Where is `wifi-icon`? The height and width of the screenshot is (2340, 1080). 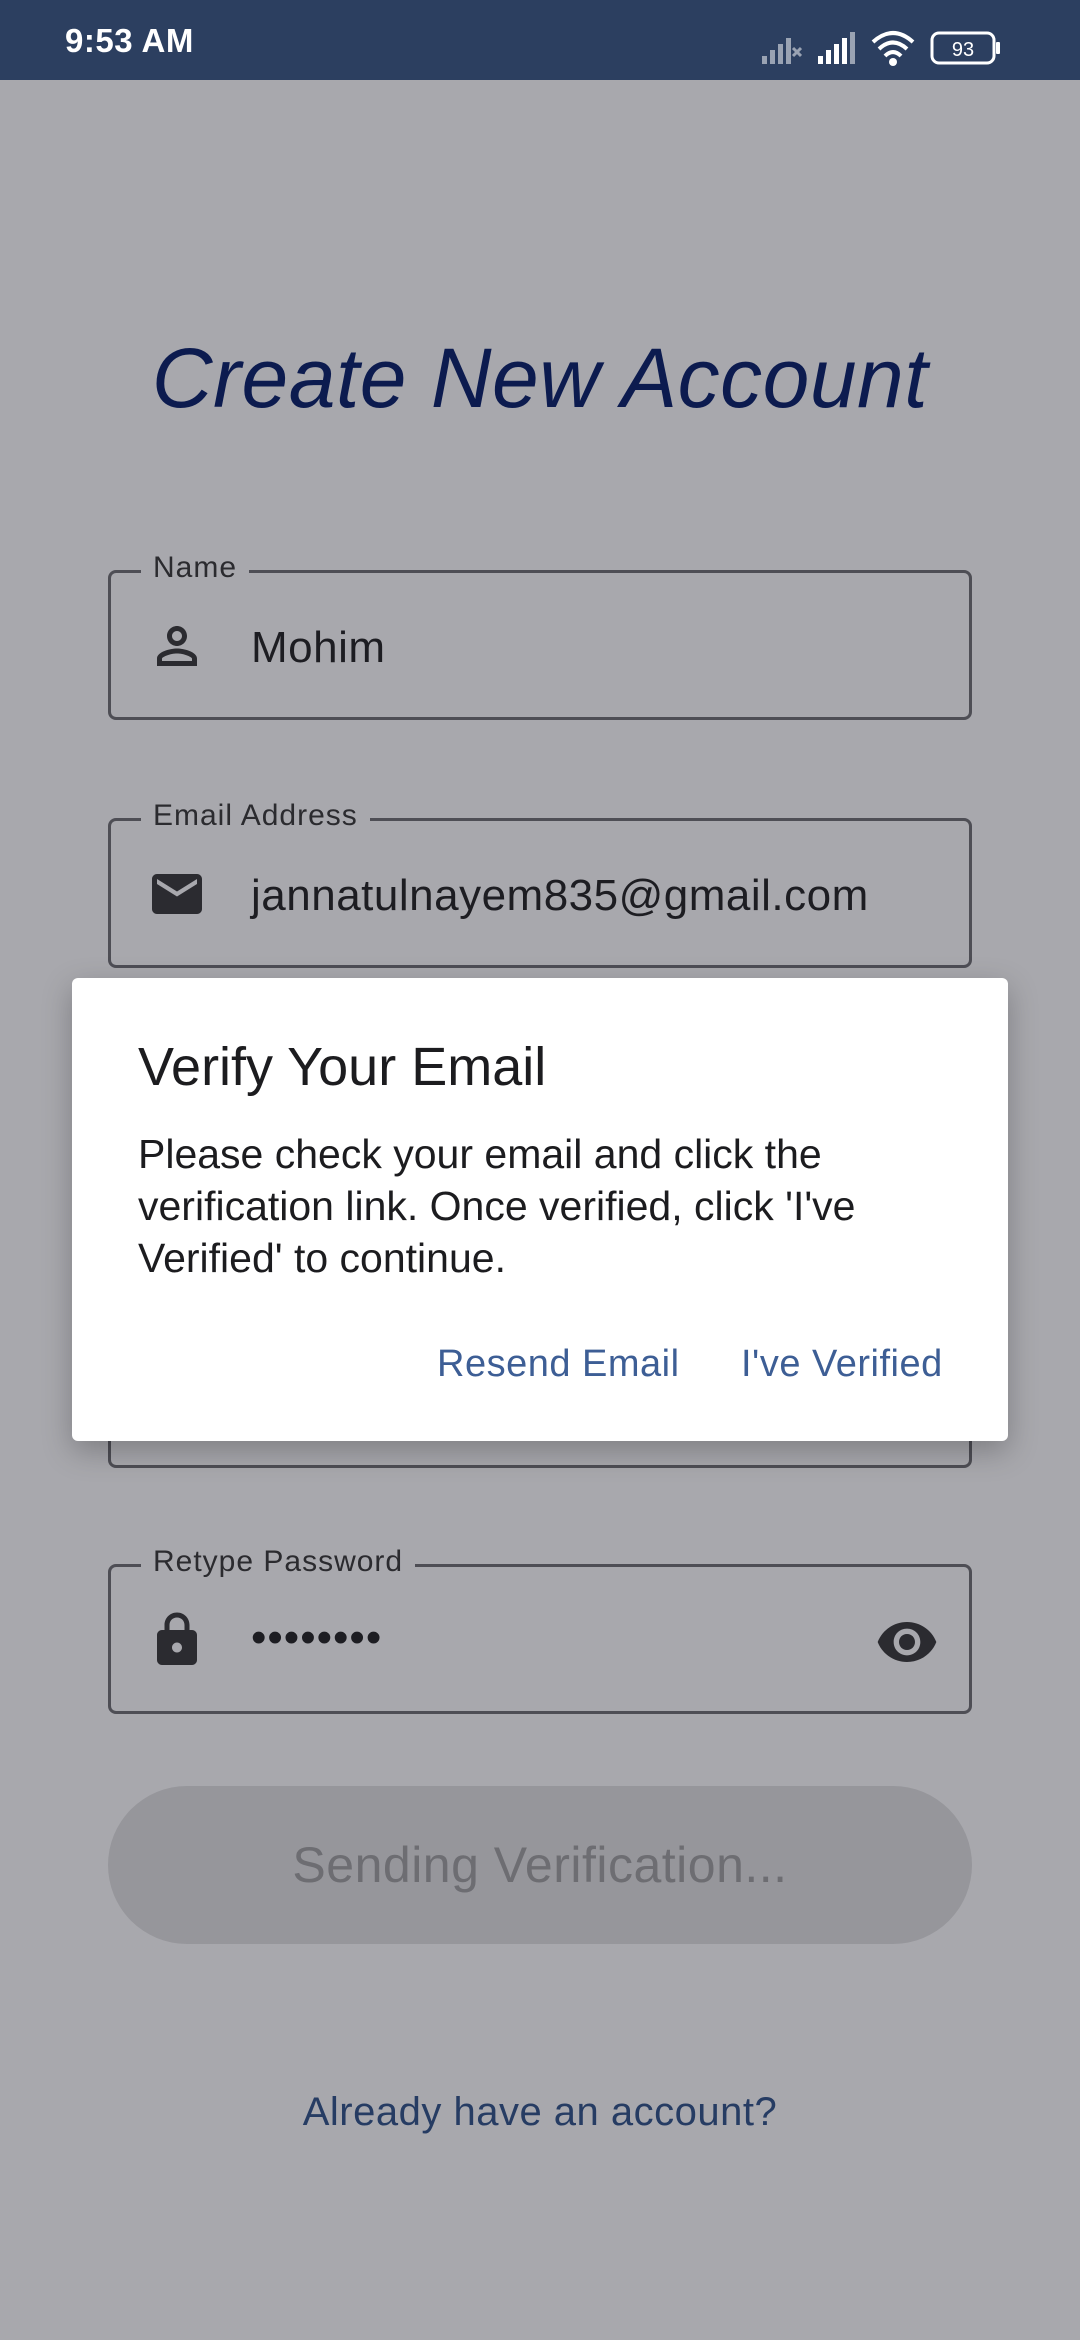
wifi-icon is located at coordinates (893, 48).